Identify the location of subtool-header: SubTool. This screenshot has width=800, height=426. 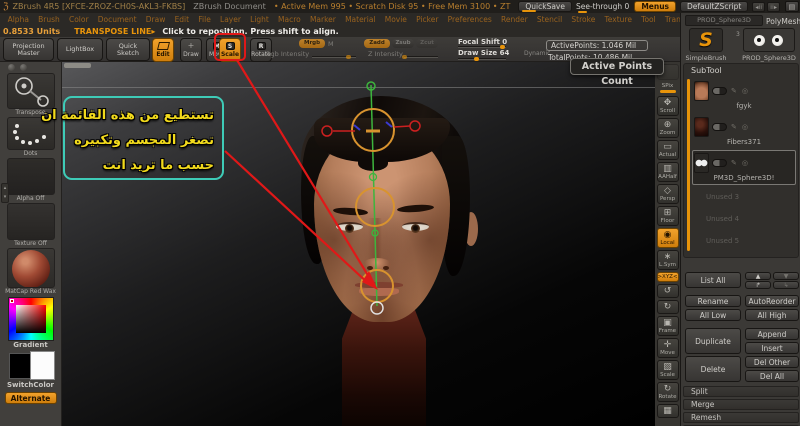
(741, 70).